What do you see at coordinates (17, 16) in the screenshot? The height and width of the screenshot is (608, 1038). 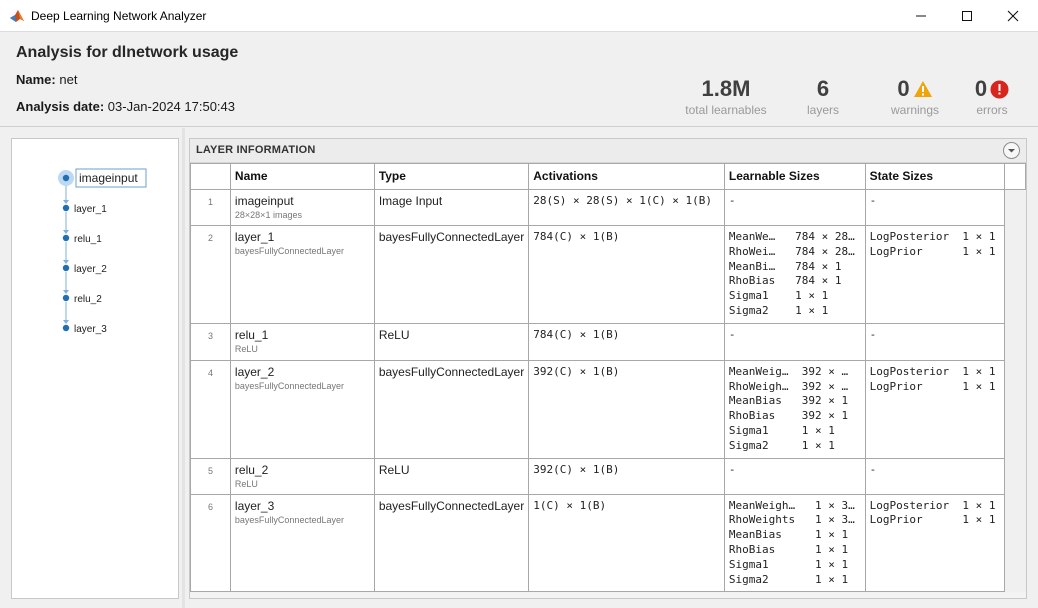 I see `matlab-logo-icon` at bounding box center [17, 16].